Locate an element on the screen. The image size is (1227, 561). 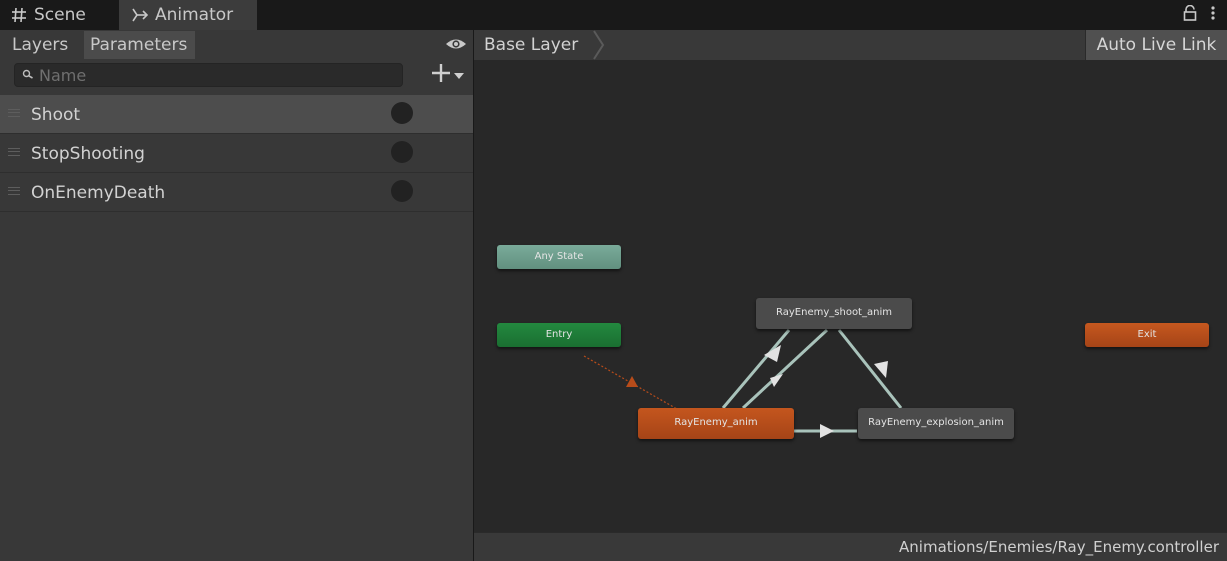
parameter-name: StopShooting is located at coordinates (88, 153).